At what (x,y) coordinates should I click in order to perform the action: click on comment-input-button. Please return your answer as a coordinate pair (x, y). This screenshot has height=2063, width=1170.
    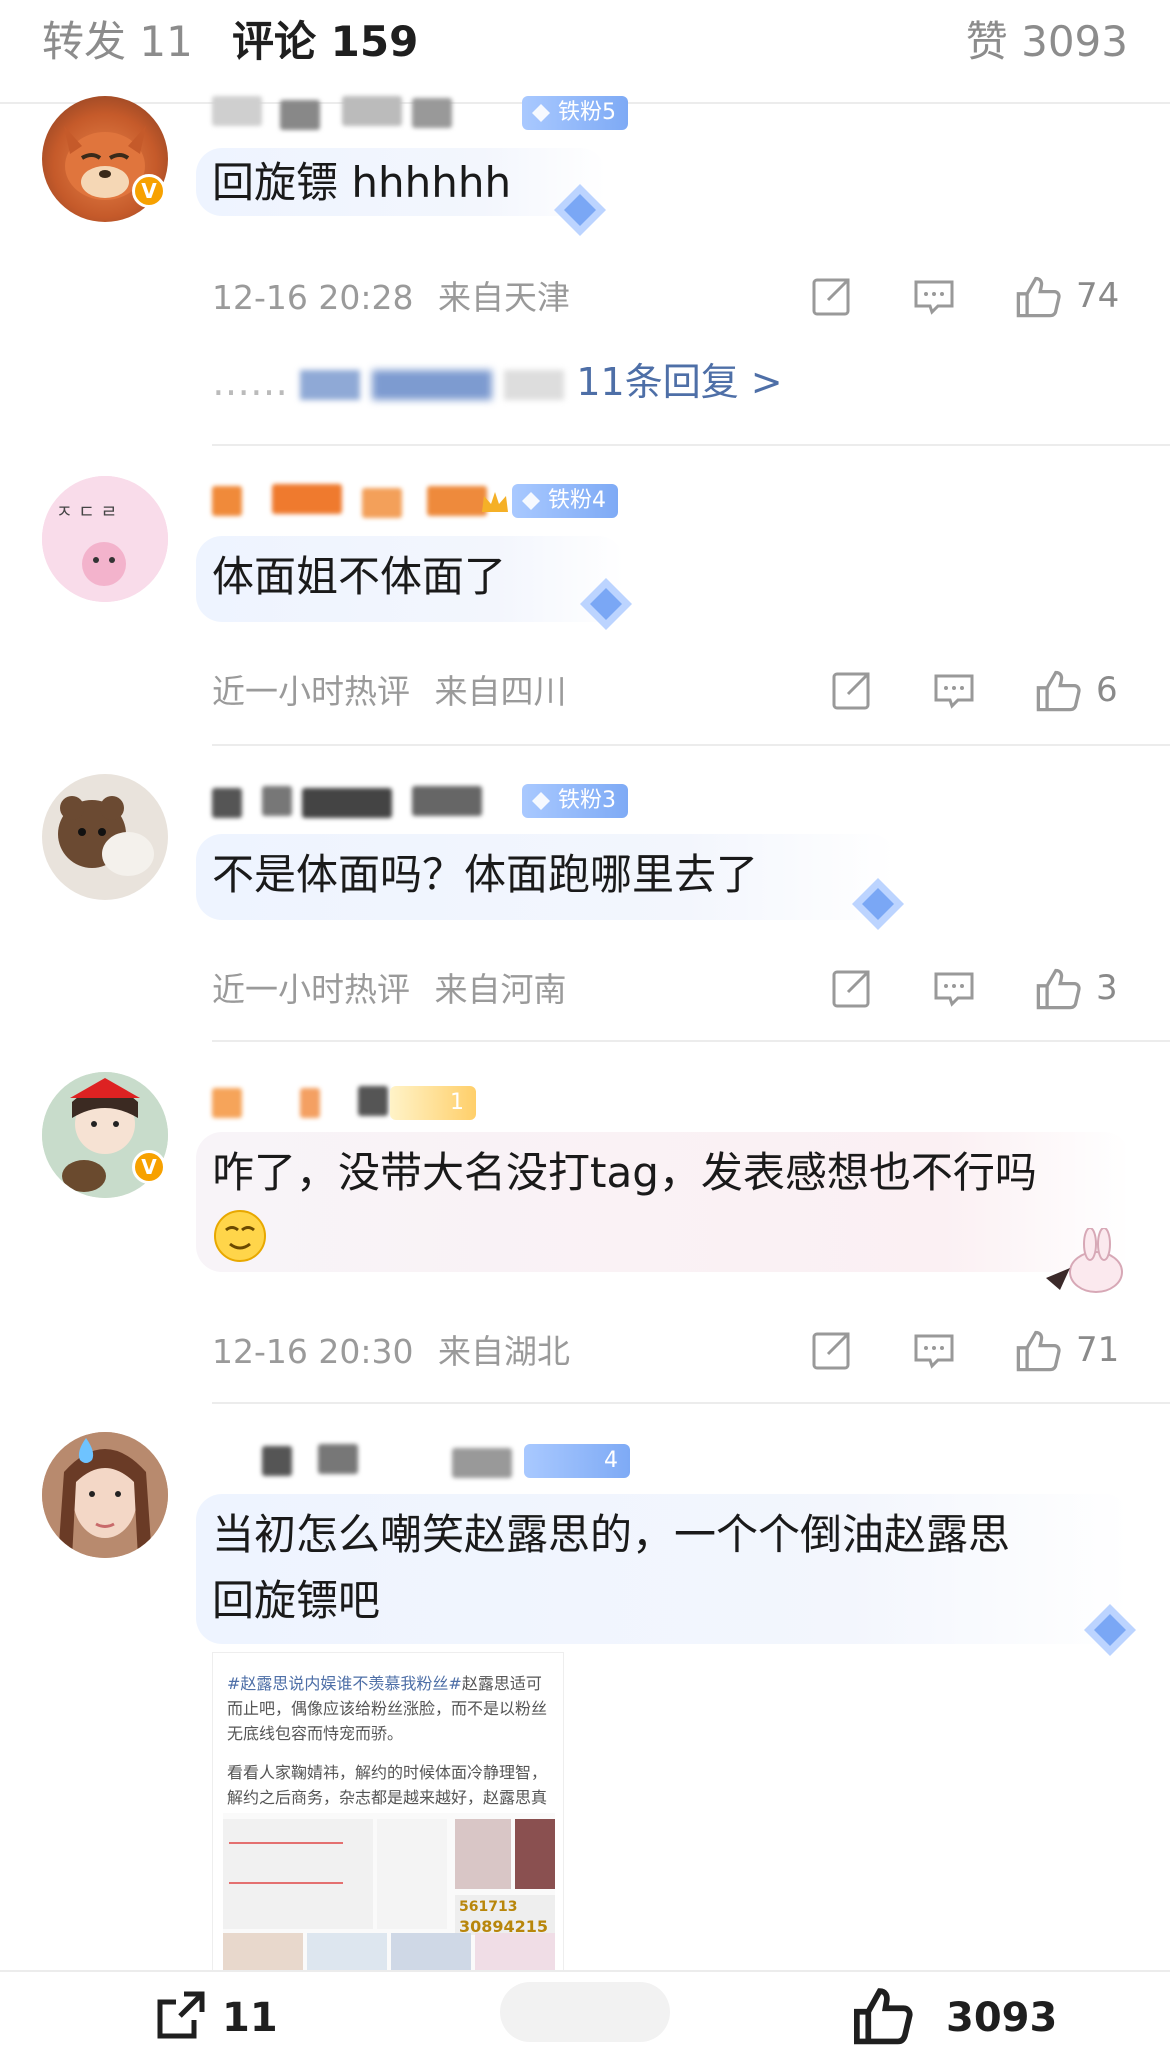
    Looking at the image, I should click on (585, 2012).